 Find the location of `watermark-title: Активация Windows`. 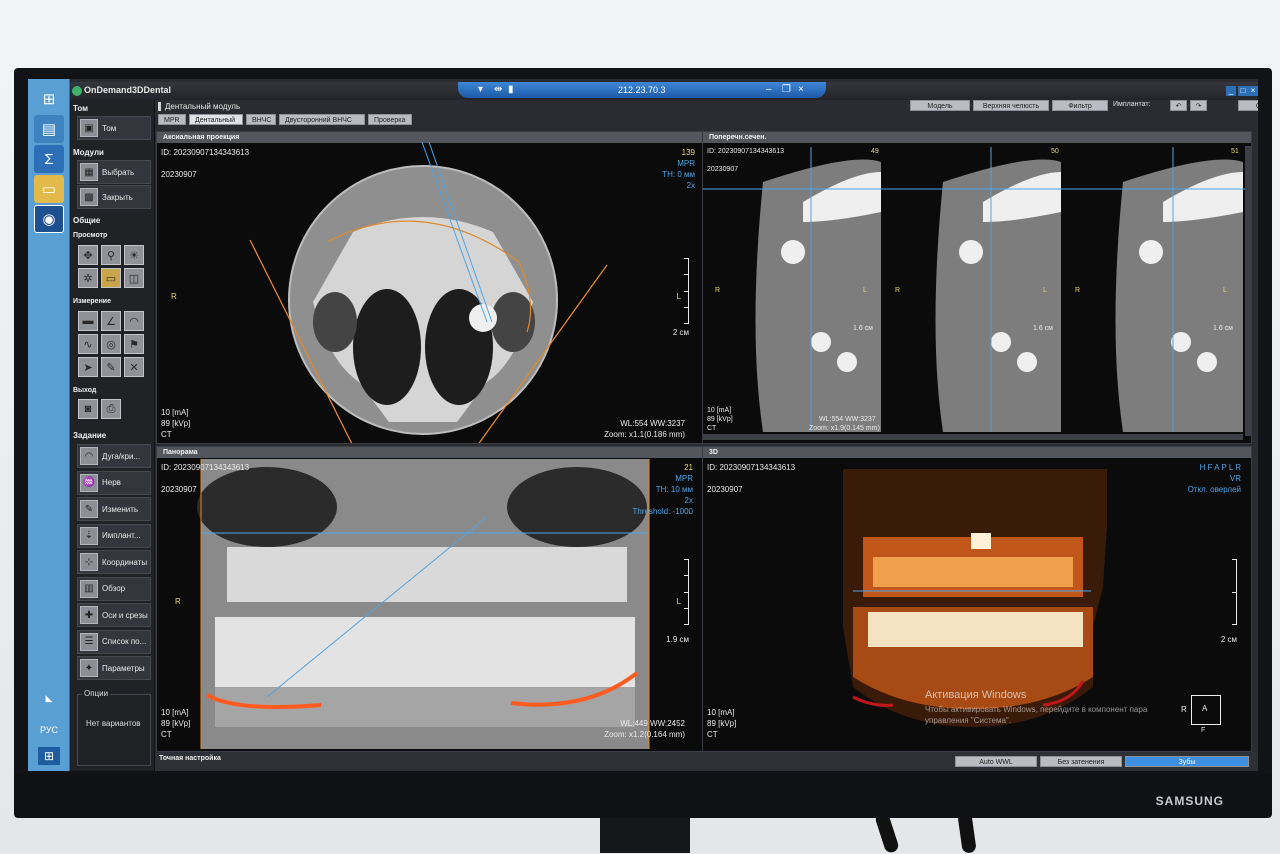

watermark-title: Активация Windows is located at coordinates (976, 695).